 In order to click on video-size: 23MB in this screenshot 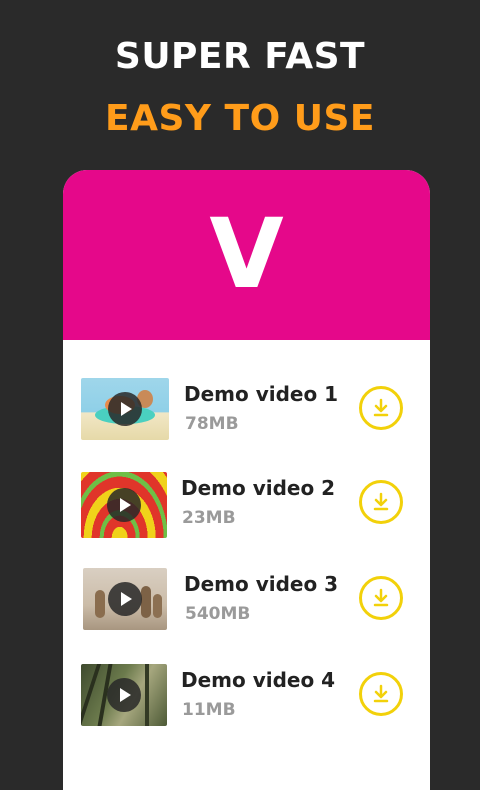, I will do `click(209, 518)`.